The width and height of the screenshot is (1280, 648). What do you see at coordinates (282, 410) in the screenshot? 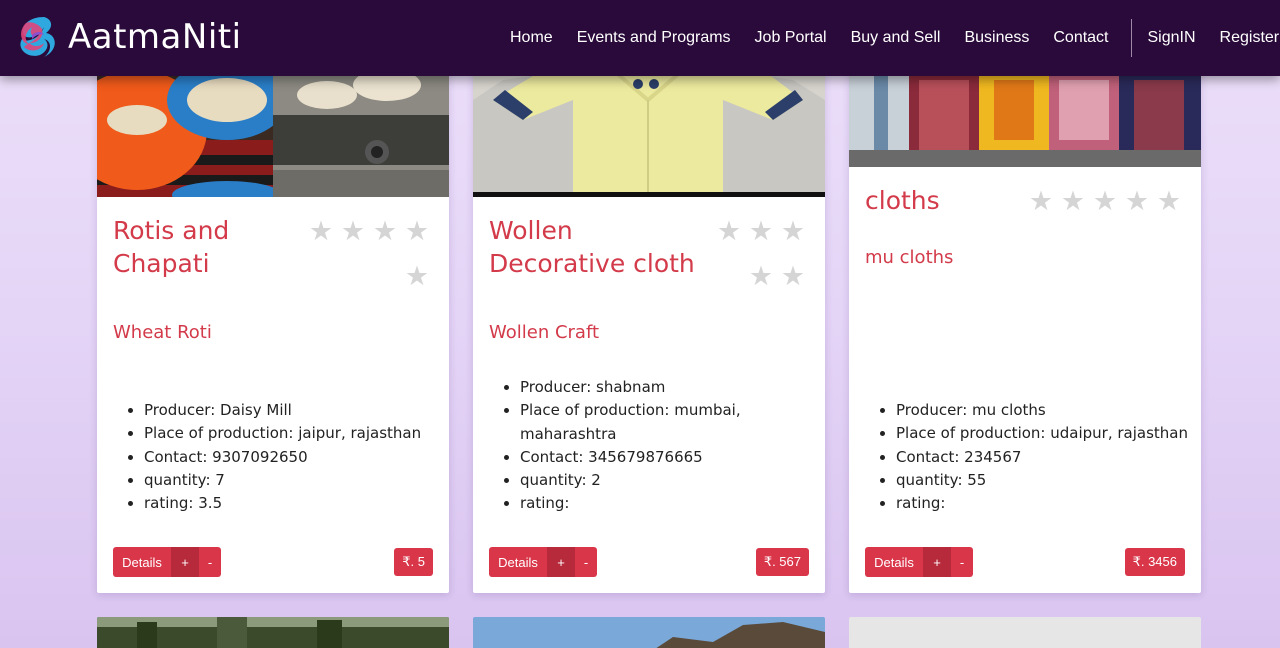
I see `producer: Producer: Daisy Mill` at bounding box center [282, 410].